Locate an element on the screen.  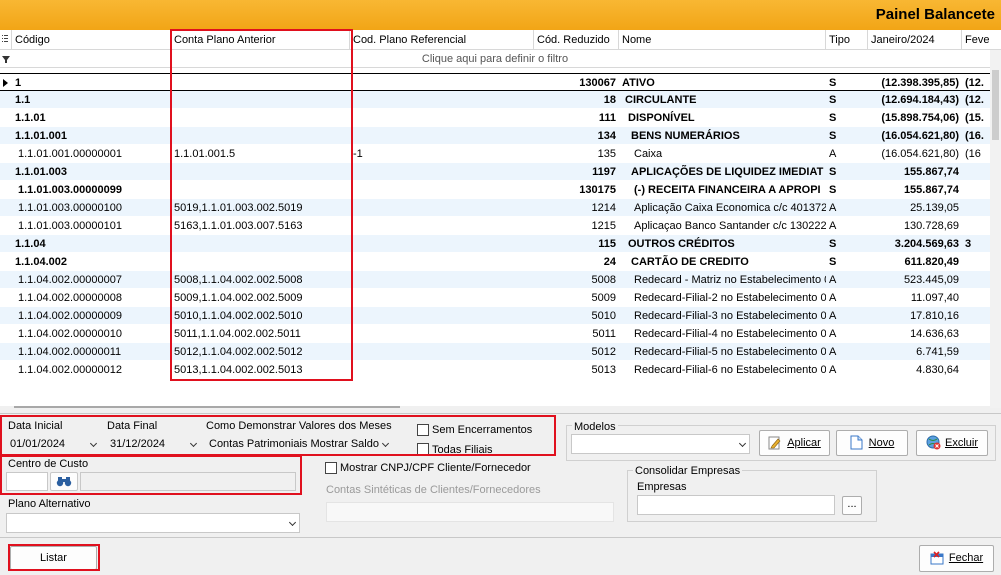
cell-codigo: 1.1.01.003 is located at coordinates (41, 172).